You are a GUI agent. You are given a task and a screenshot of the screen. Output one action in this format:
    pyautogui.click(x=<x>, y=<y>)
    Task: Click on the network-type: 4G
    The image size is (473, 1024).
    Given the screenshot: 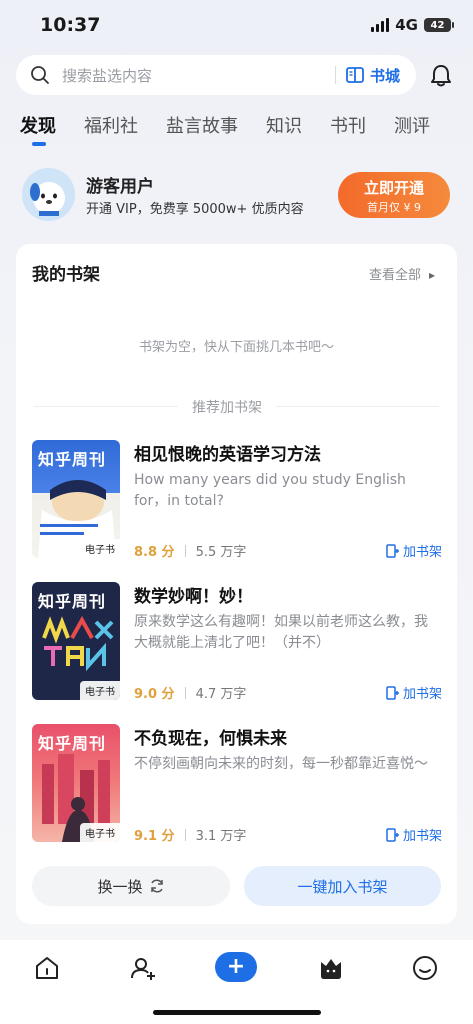 What is the action you would take?
    pyautogui.click(x=406, y=25)
    